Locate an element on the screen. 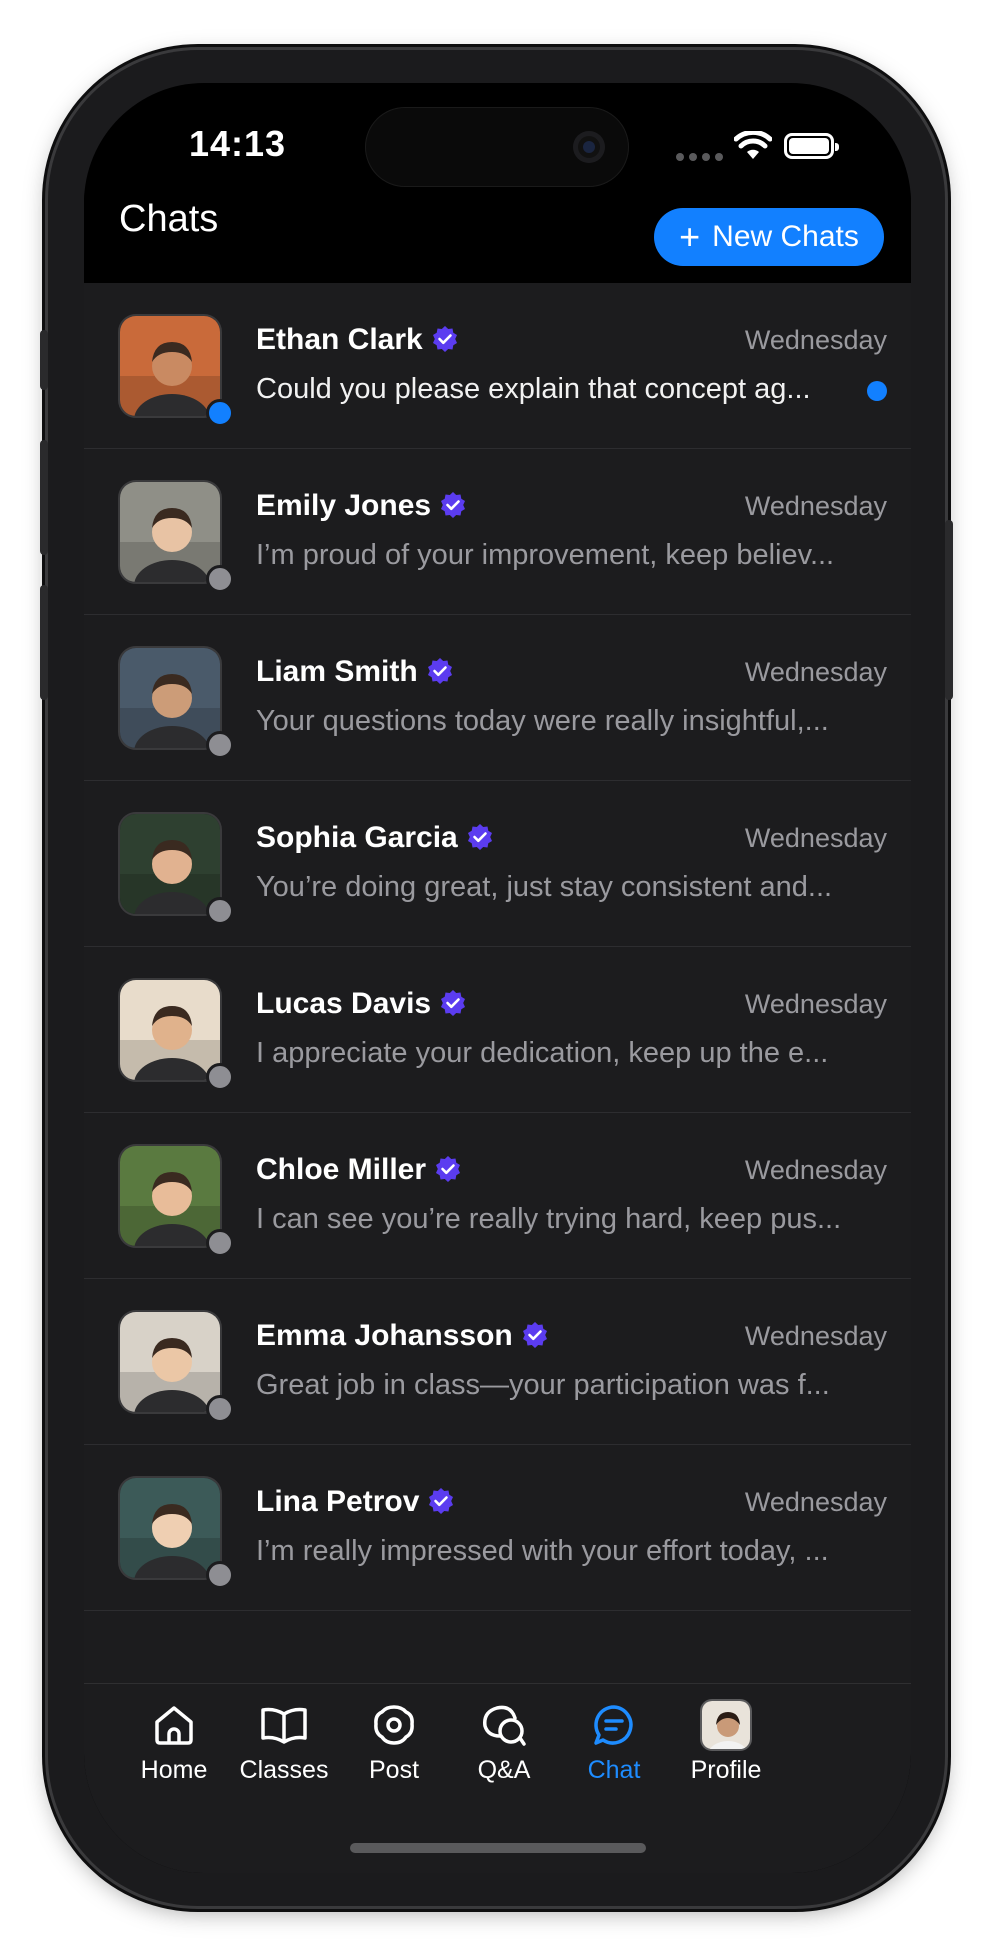  chat-name: Emma Johansson is located at coordinates (402, 1336).